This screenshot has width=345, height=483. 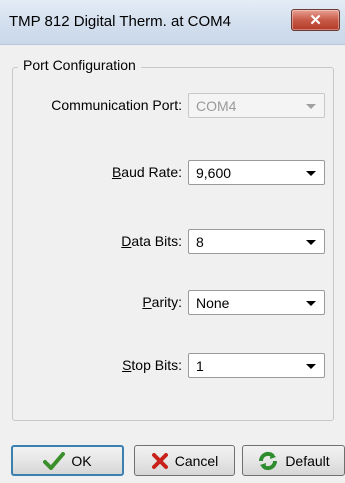 I want to click on baud-rate-value: 9,600, so click(x=214, y=173).